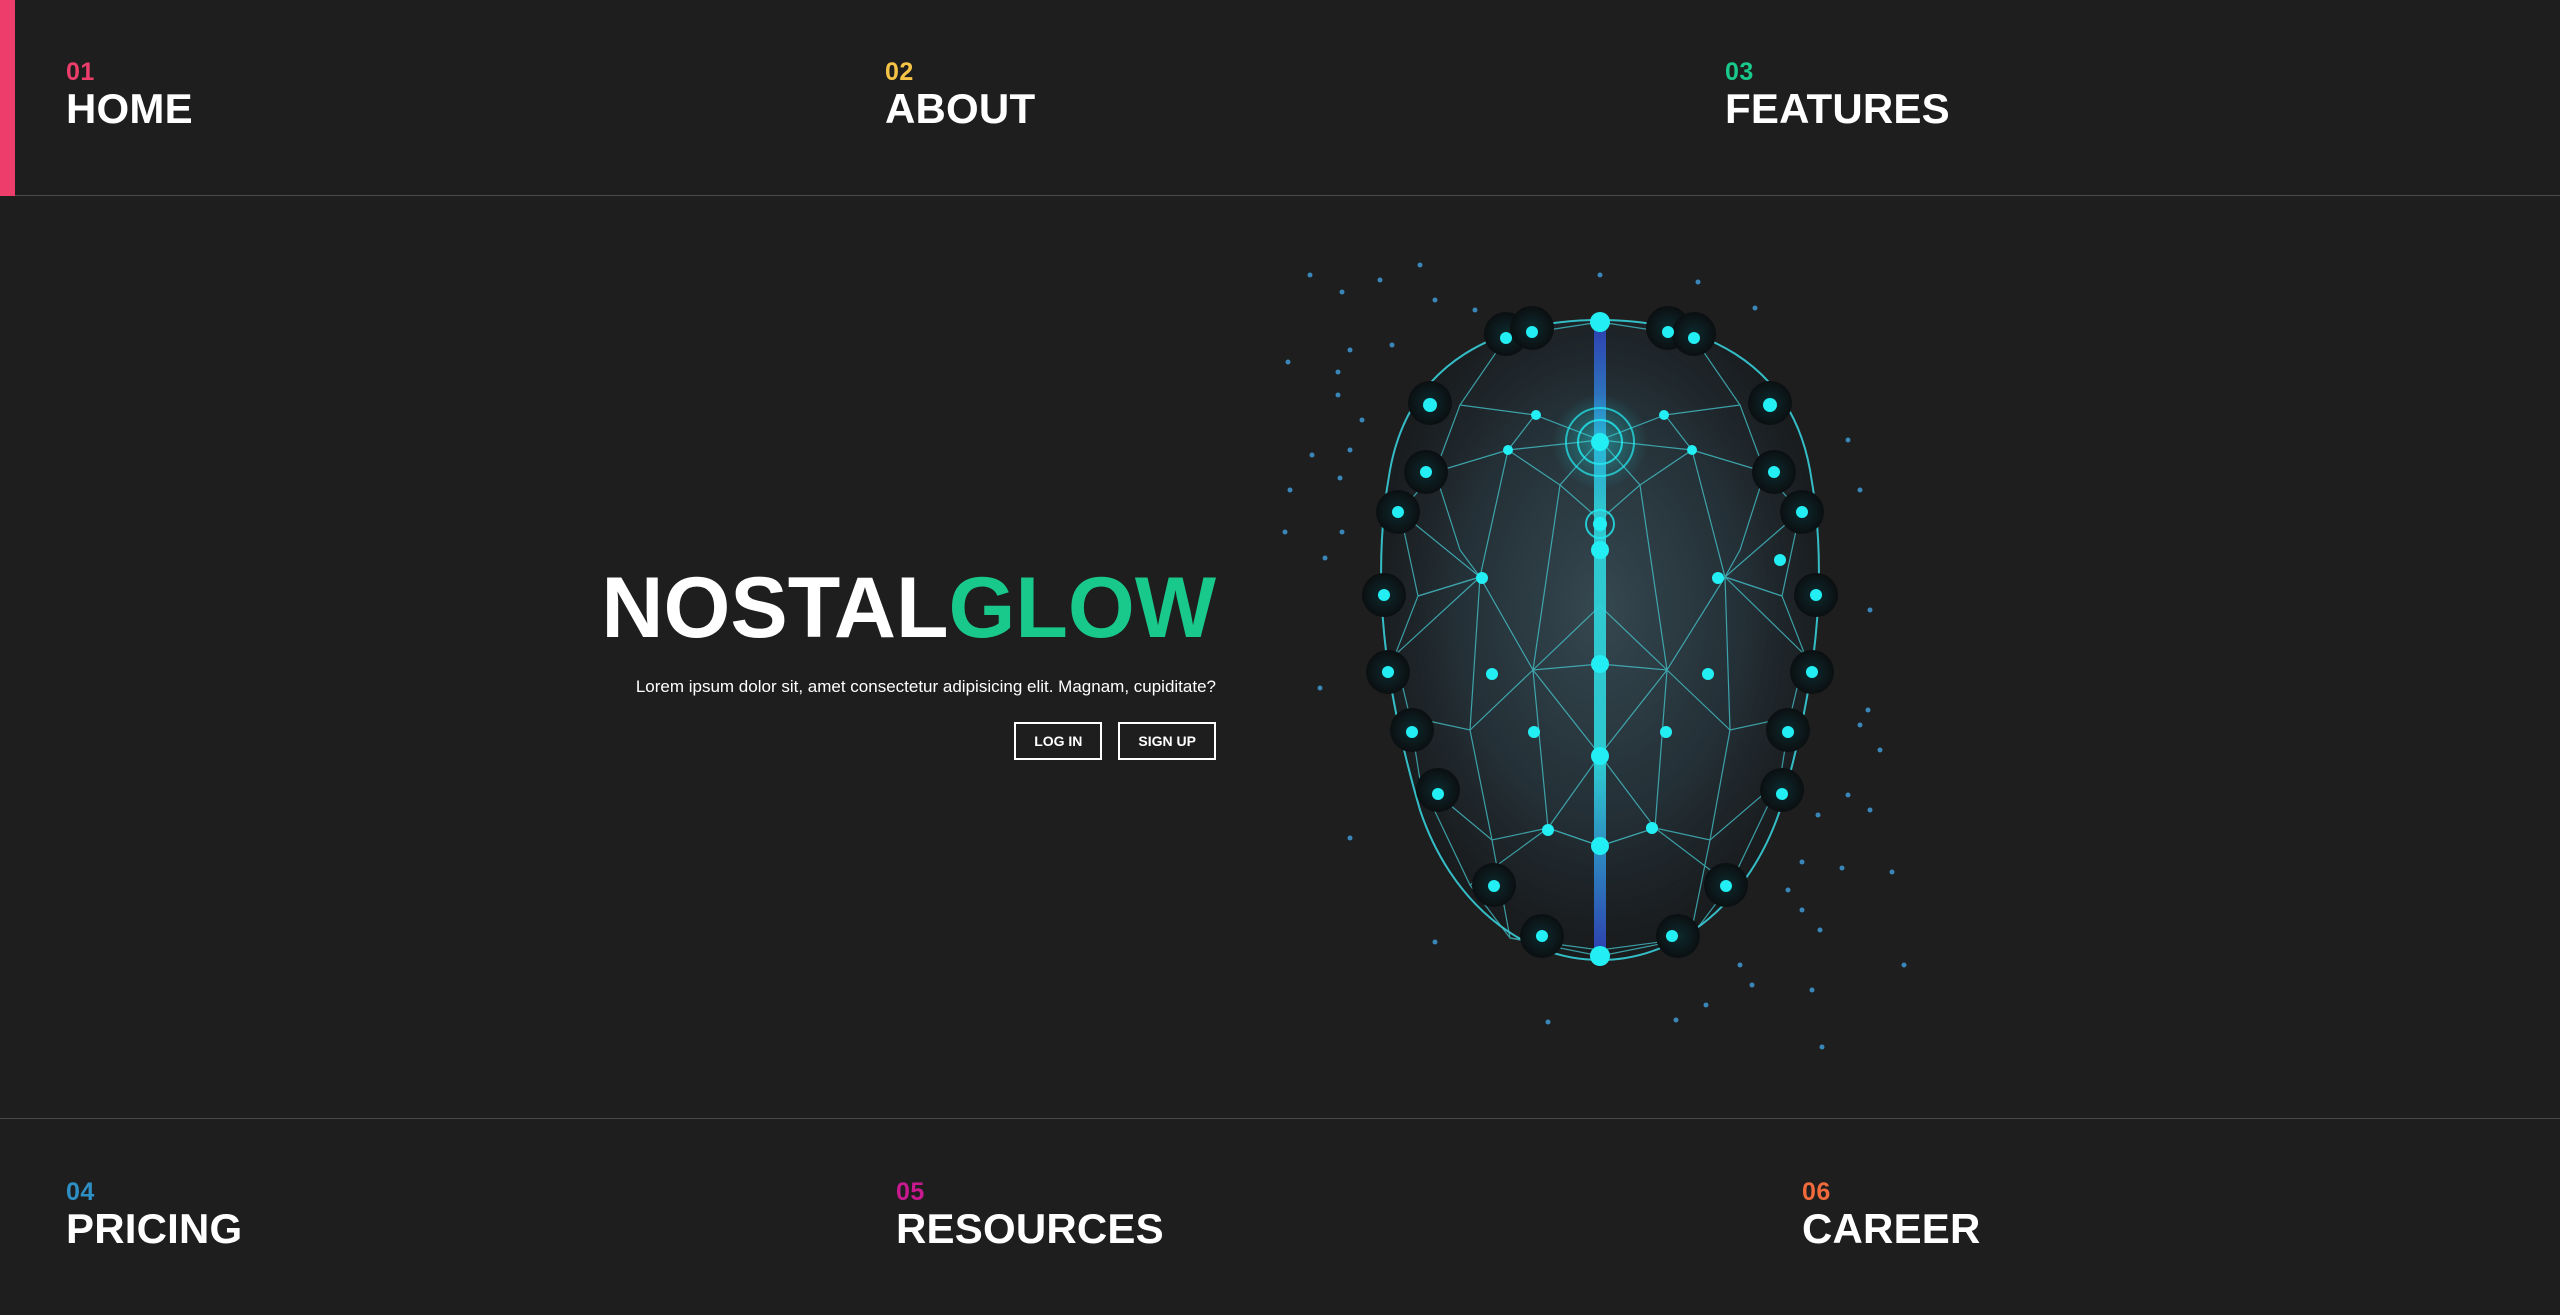 This screenshot has height=1315, width=2560. Describe the element at coordinates (1837, 108) in the screenshot. I see `nav-label: FEATURES` at that location.